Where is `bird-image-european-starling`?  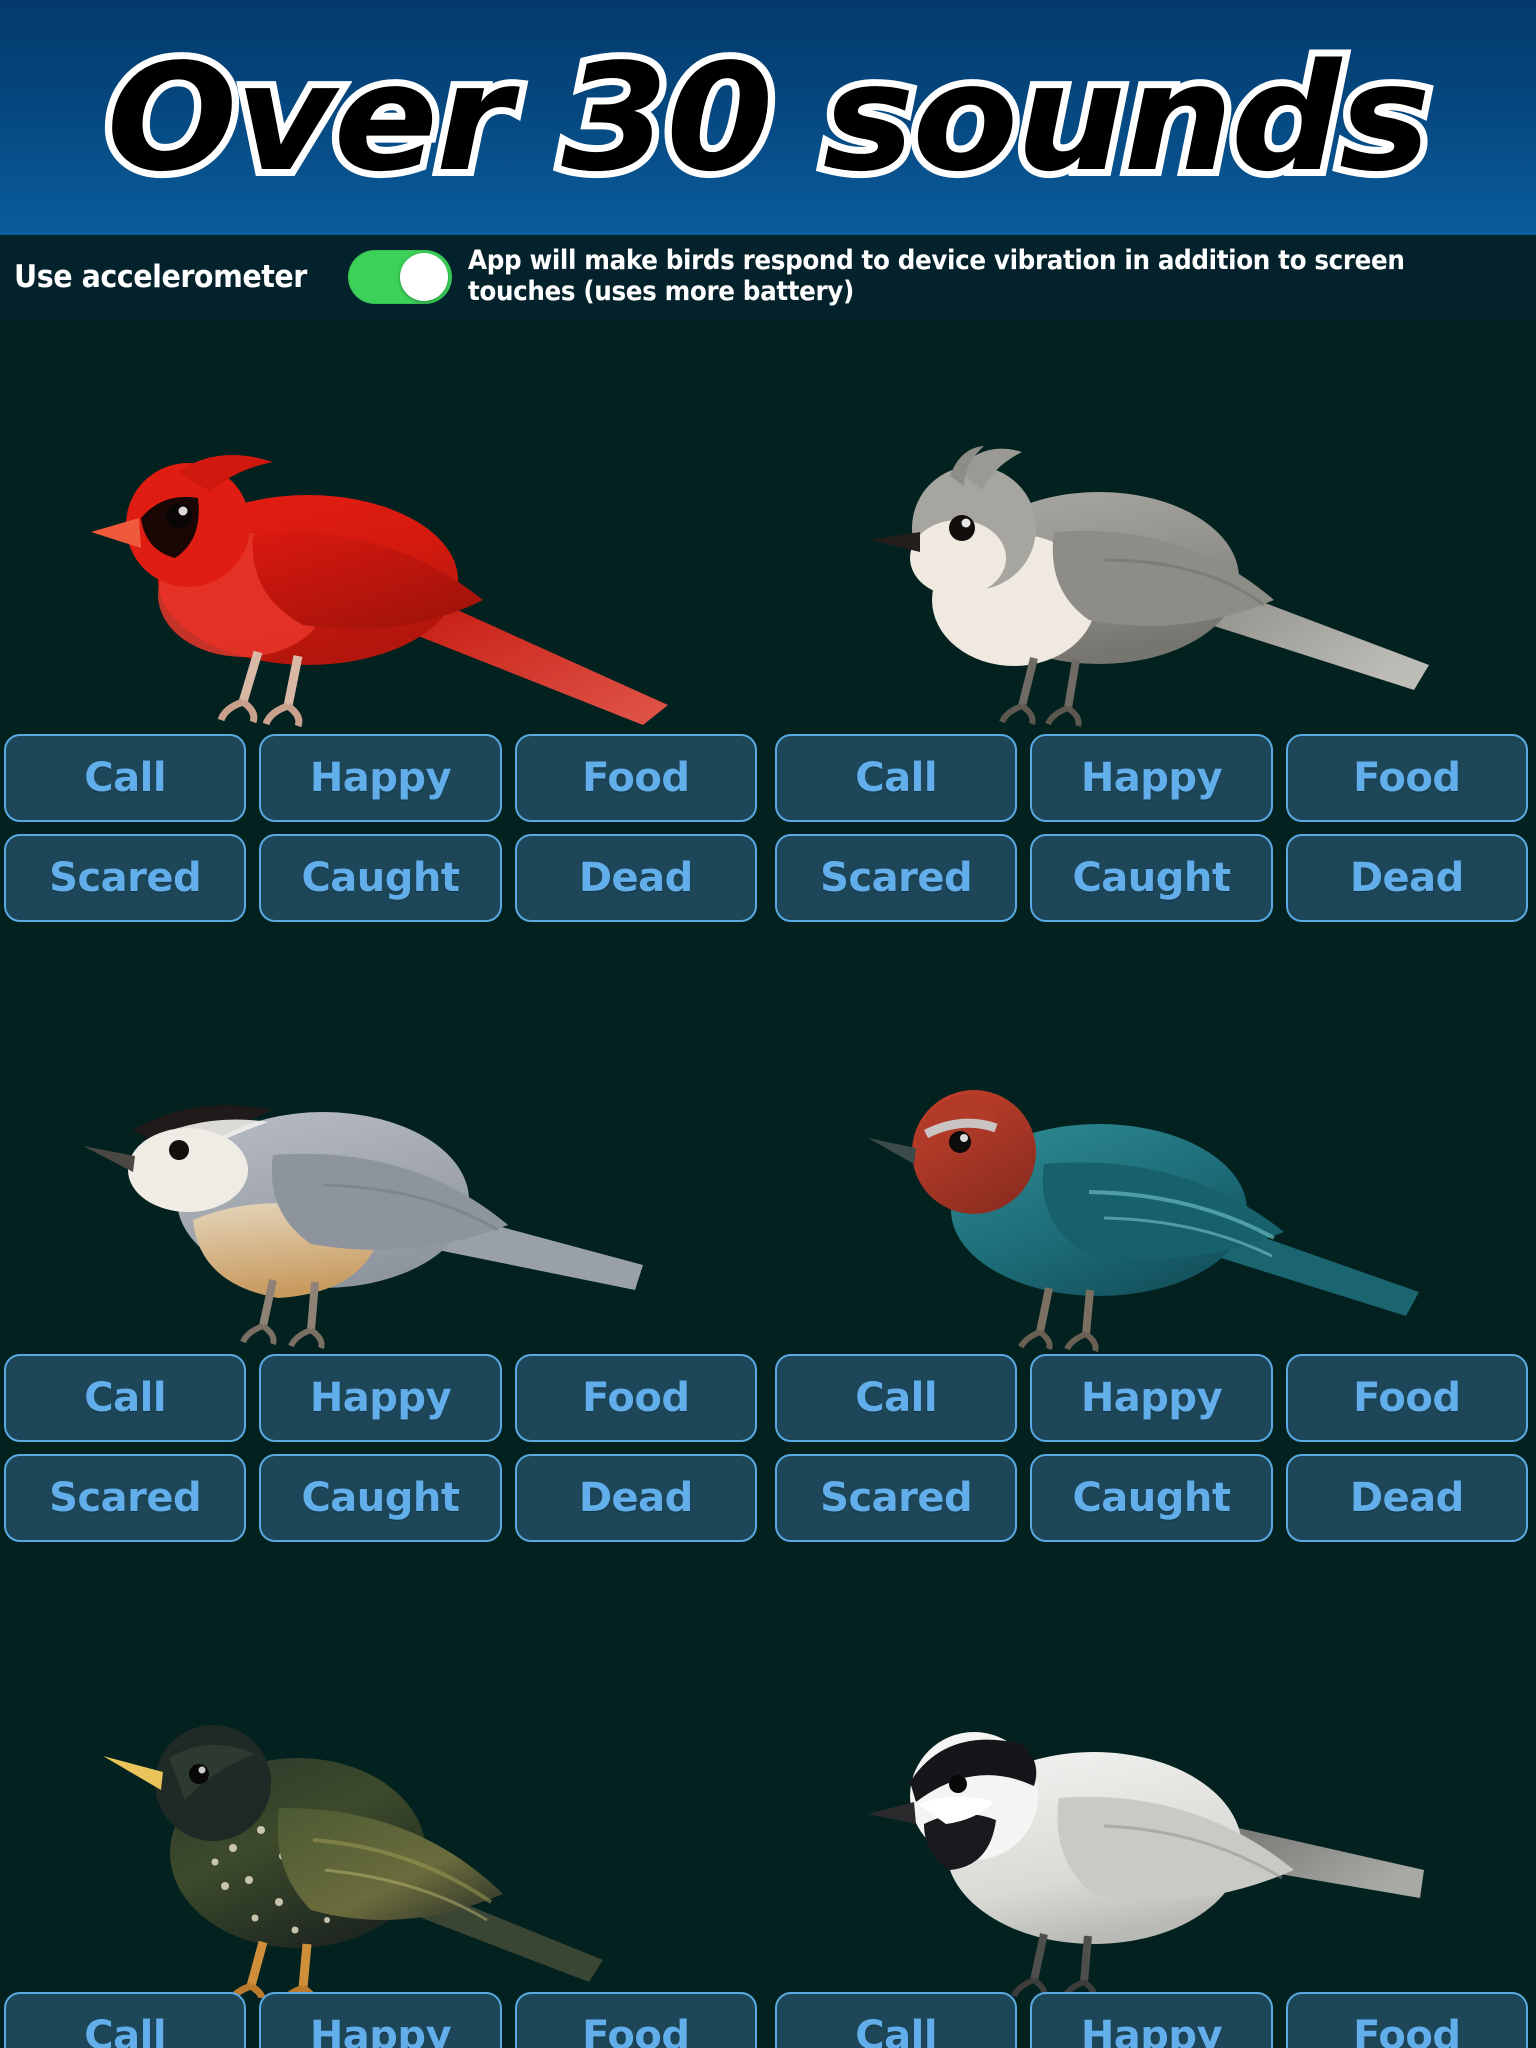 bird-image-european-starling is located at coordinates (382, 1779).